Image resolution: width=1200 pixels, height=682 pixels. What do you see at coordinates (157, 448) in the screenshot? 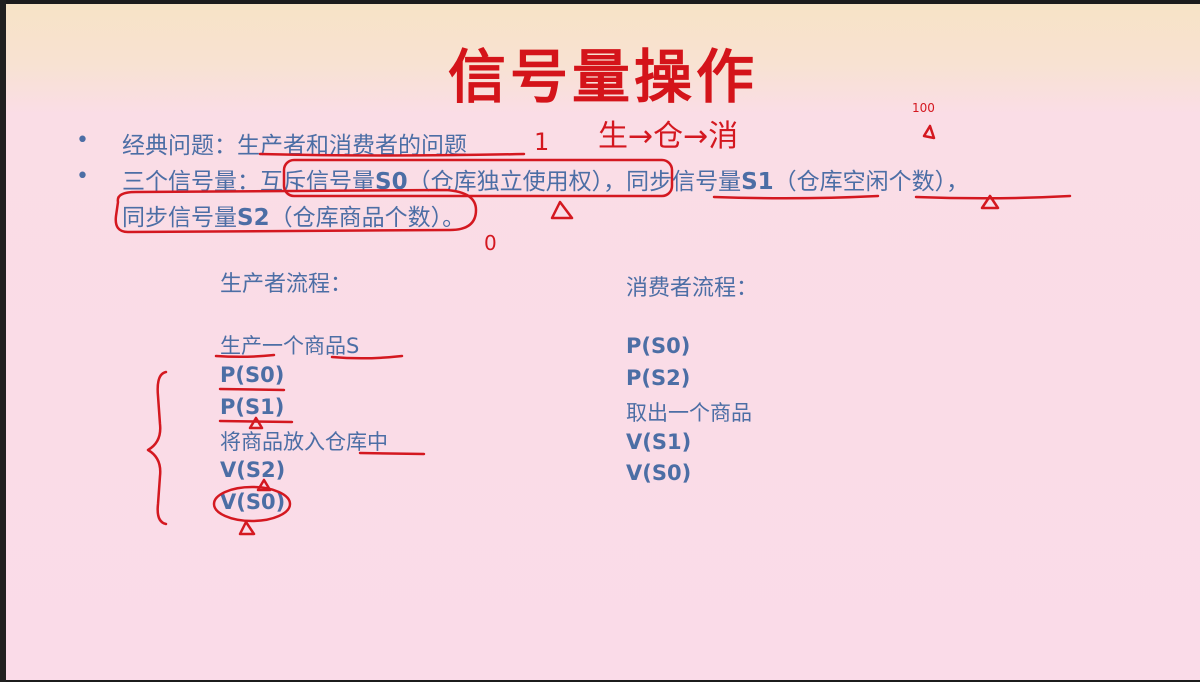
I see `brace-left` at bounding box center [157, 448].